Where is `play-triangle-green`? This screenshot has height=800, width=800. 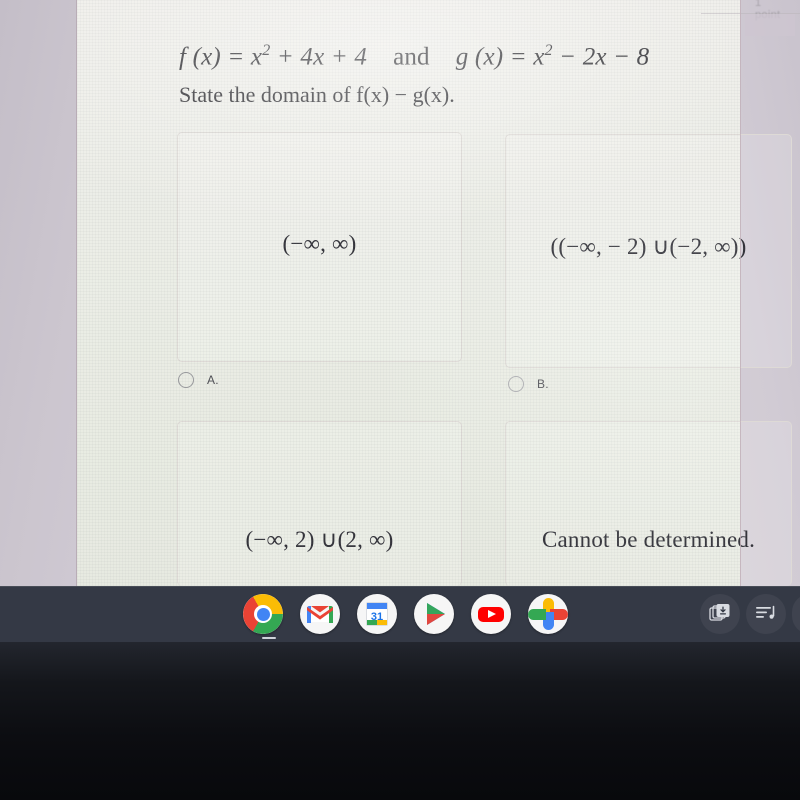 play-triangle-green is located at coordinates (436, 608).